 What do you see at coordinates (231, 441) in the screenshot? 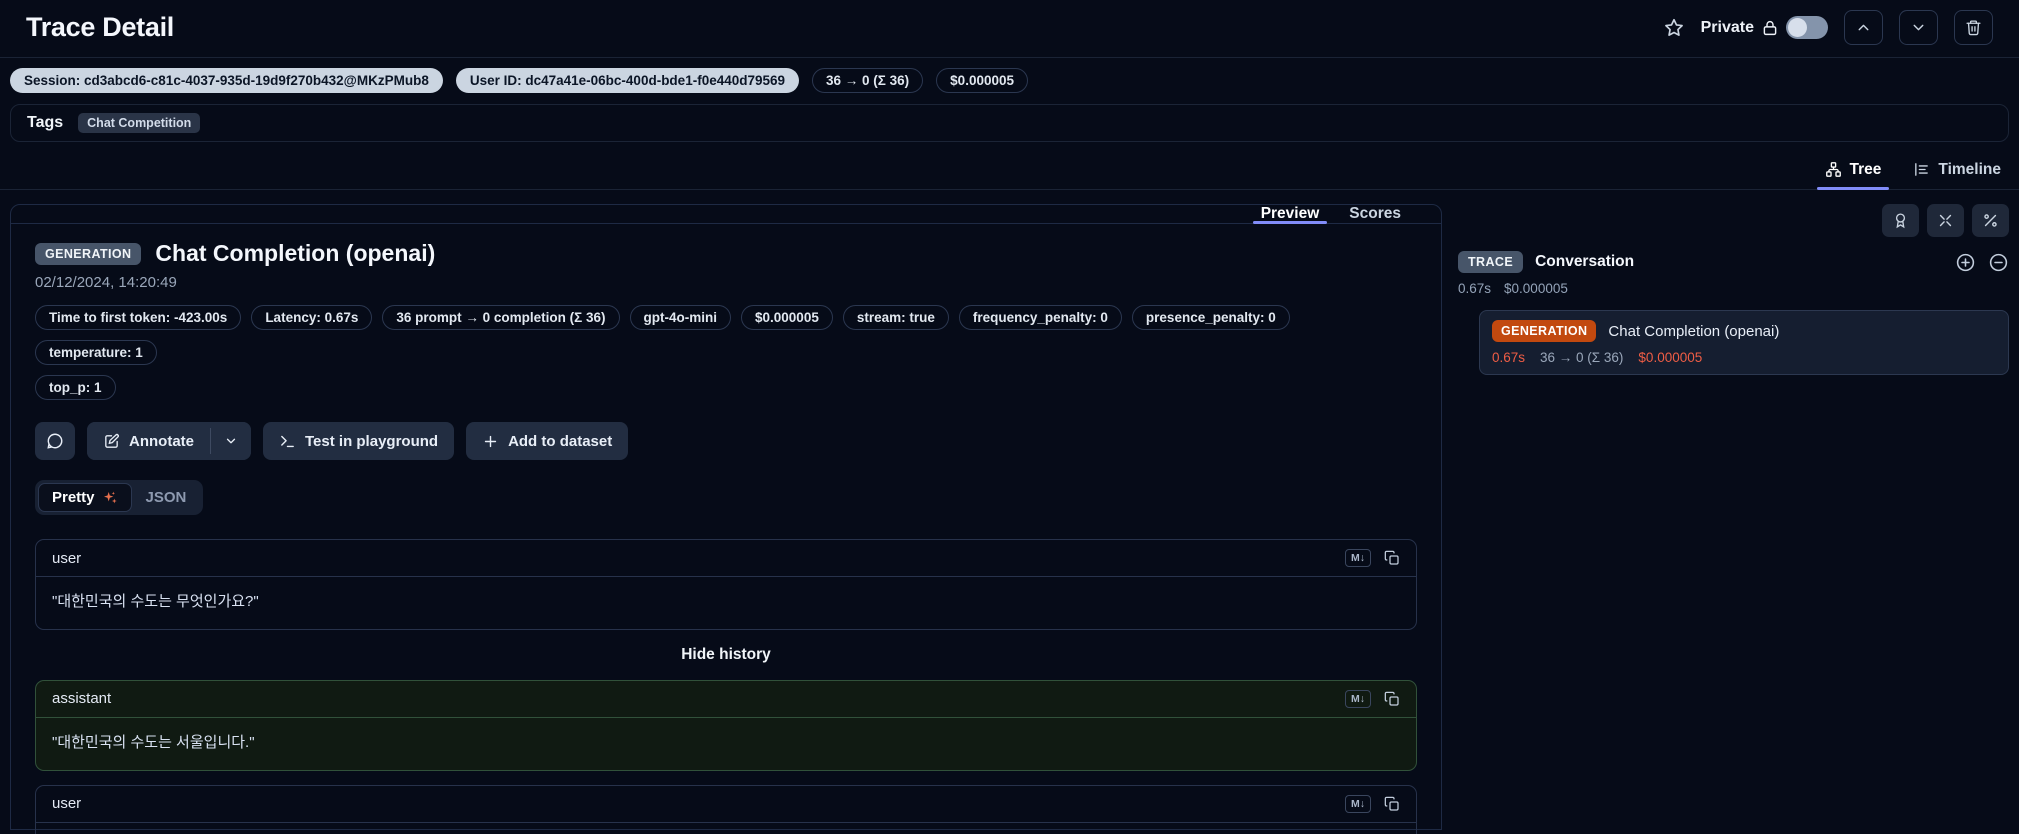
I see `annotate-dropdown-button` at bounding box center [231, 441].